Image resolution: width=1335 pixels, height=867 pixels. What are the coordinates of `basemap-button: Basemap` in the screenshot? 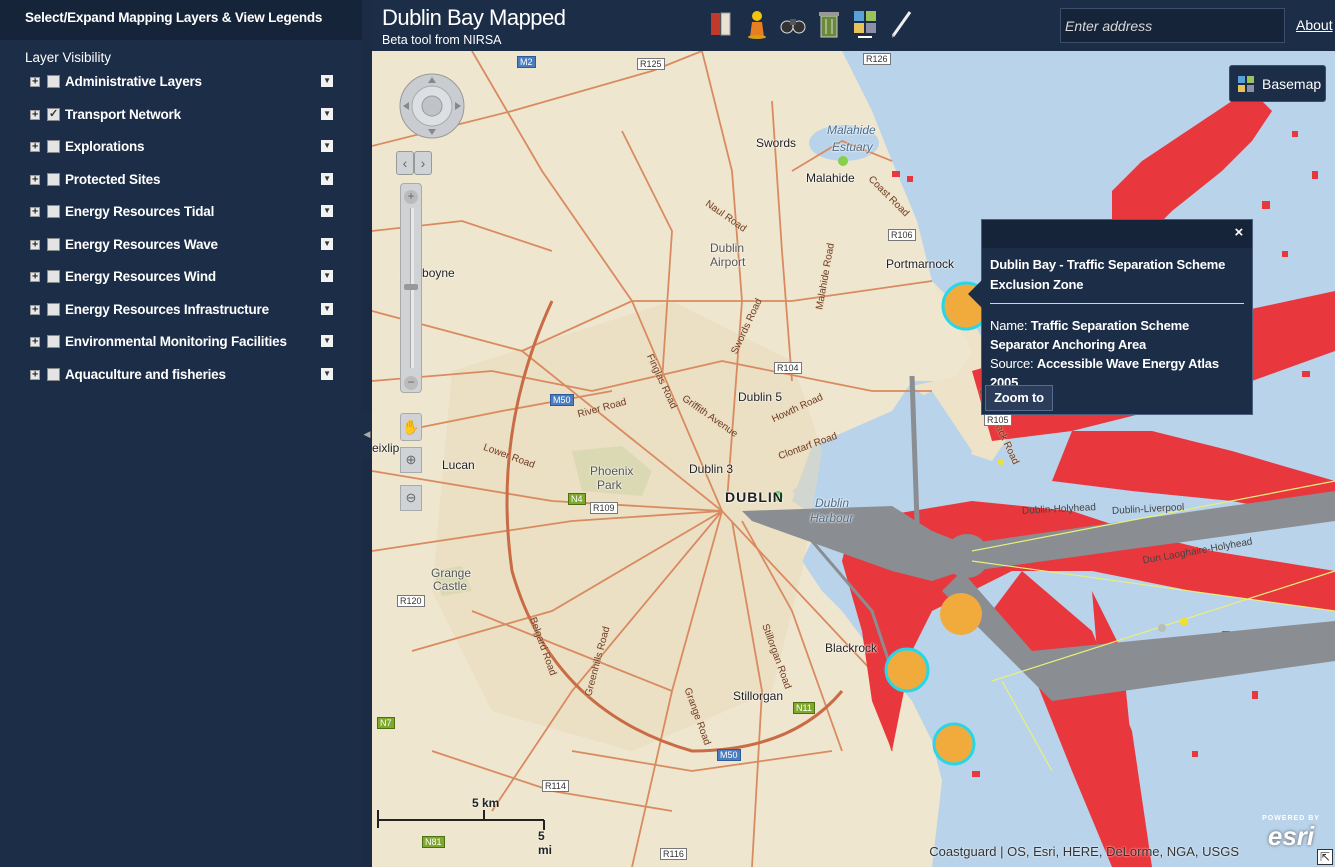 It's located at (1277, 83).